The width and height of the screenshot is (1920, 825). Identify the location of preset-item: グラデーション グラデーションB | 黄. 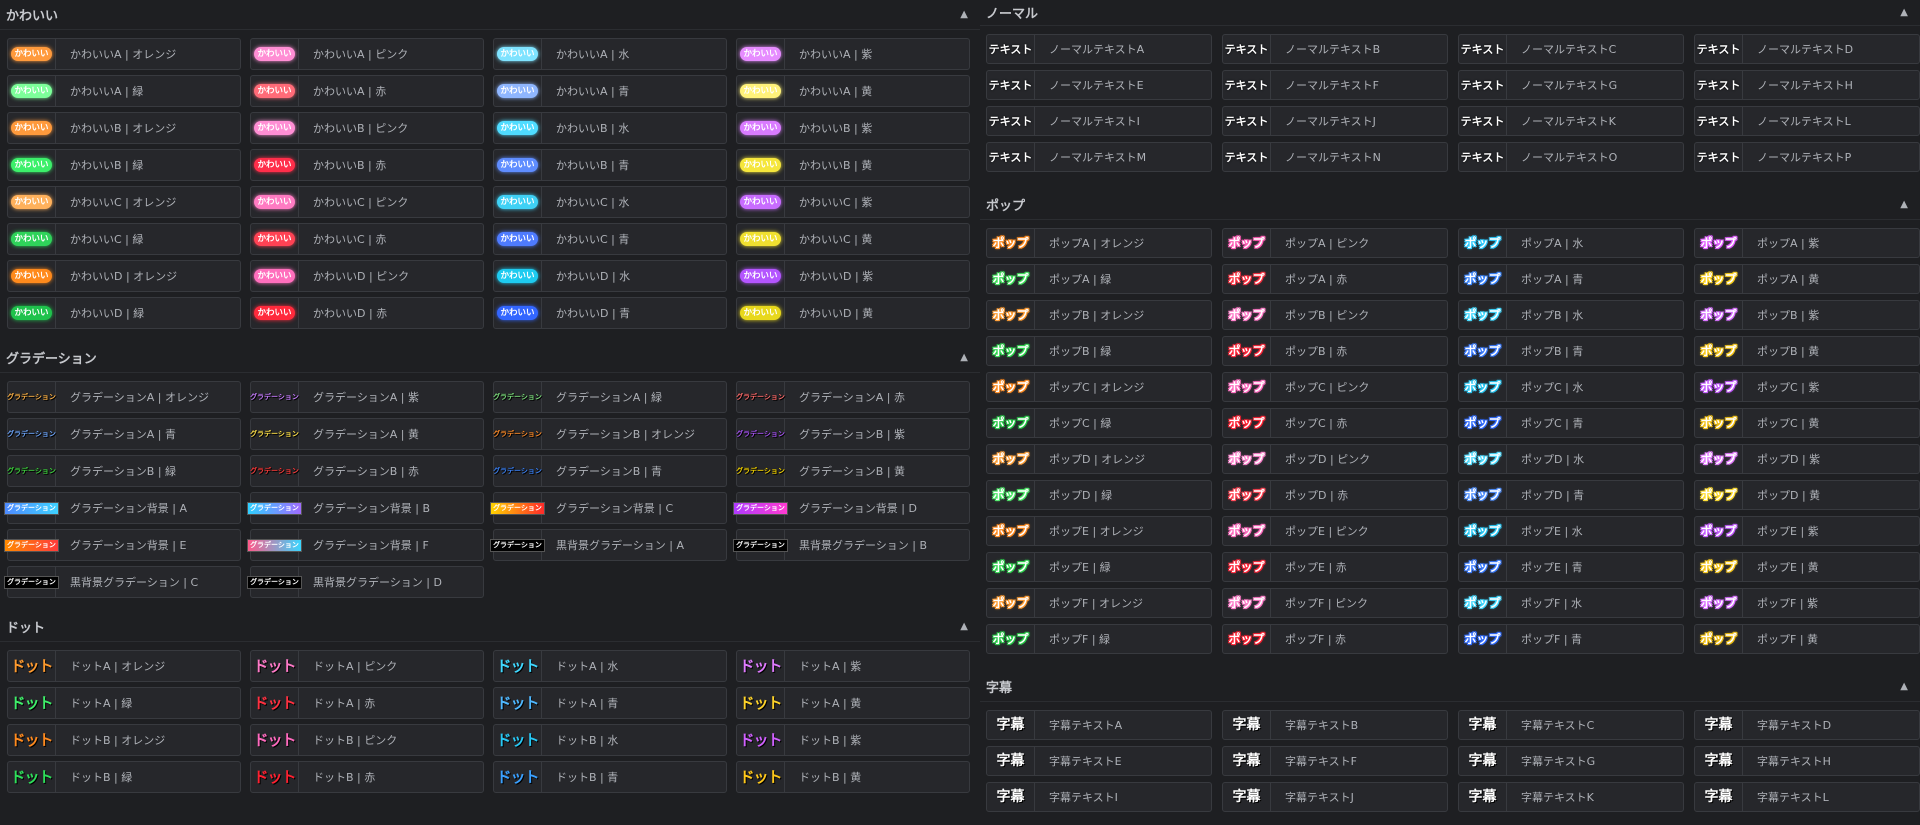
(853, 471).